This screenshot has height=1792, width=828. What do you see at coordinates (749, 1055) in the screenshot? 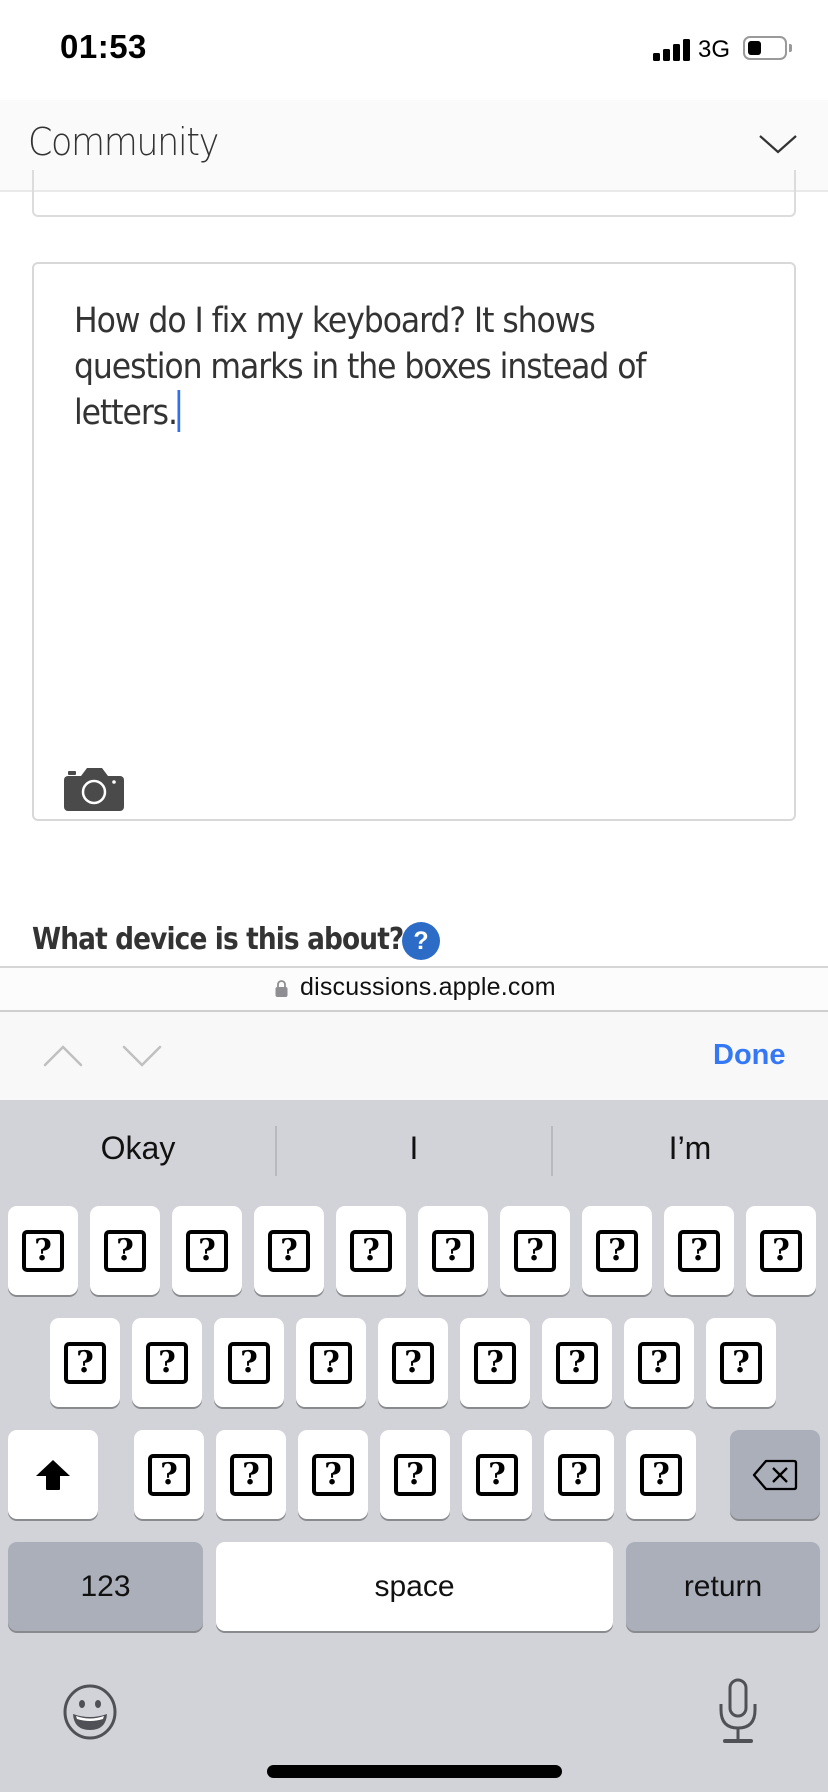
I see `done-button: Done` at bounding box center [749, 1055].